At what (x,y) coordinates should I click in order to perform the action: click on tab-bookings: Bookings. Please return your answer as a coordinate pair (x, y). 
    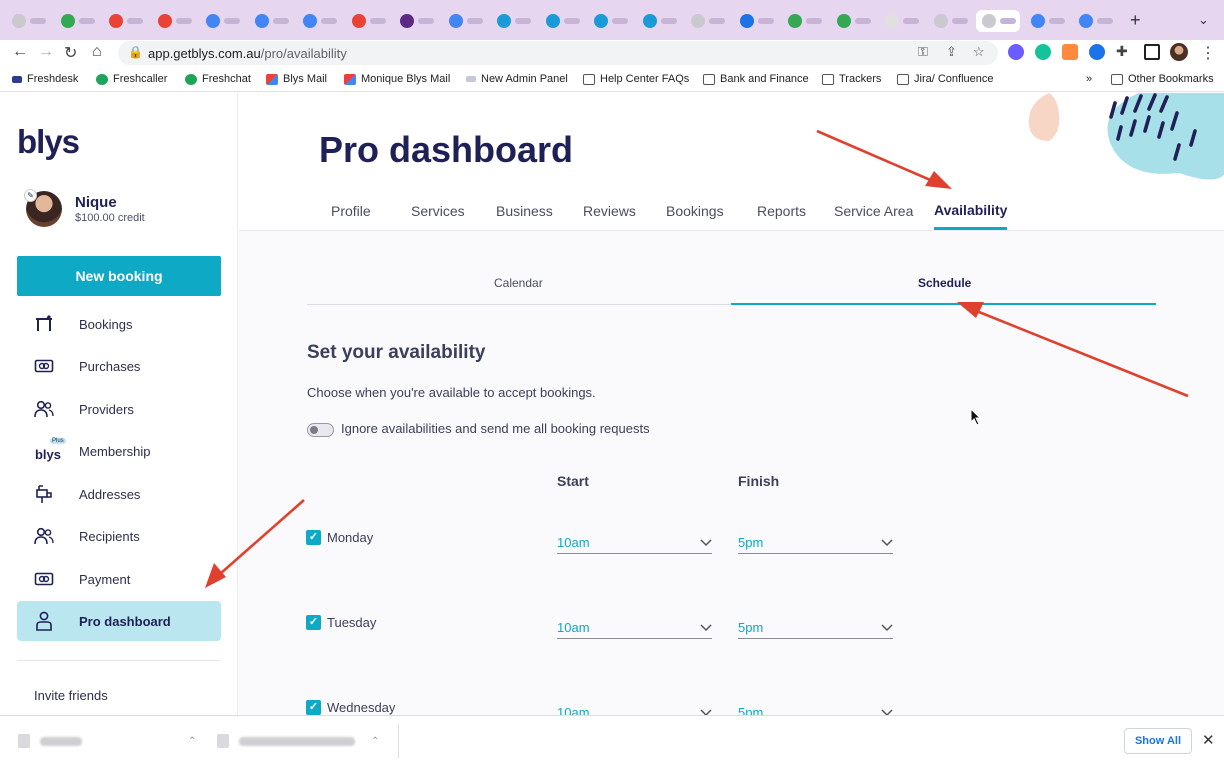
    Looking at the image, I should click on (695, 211).